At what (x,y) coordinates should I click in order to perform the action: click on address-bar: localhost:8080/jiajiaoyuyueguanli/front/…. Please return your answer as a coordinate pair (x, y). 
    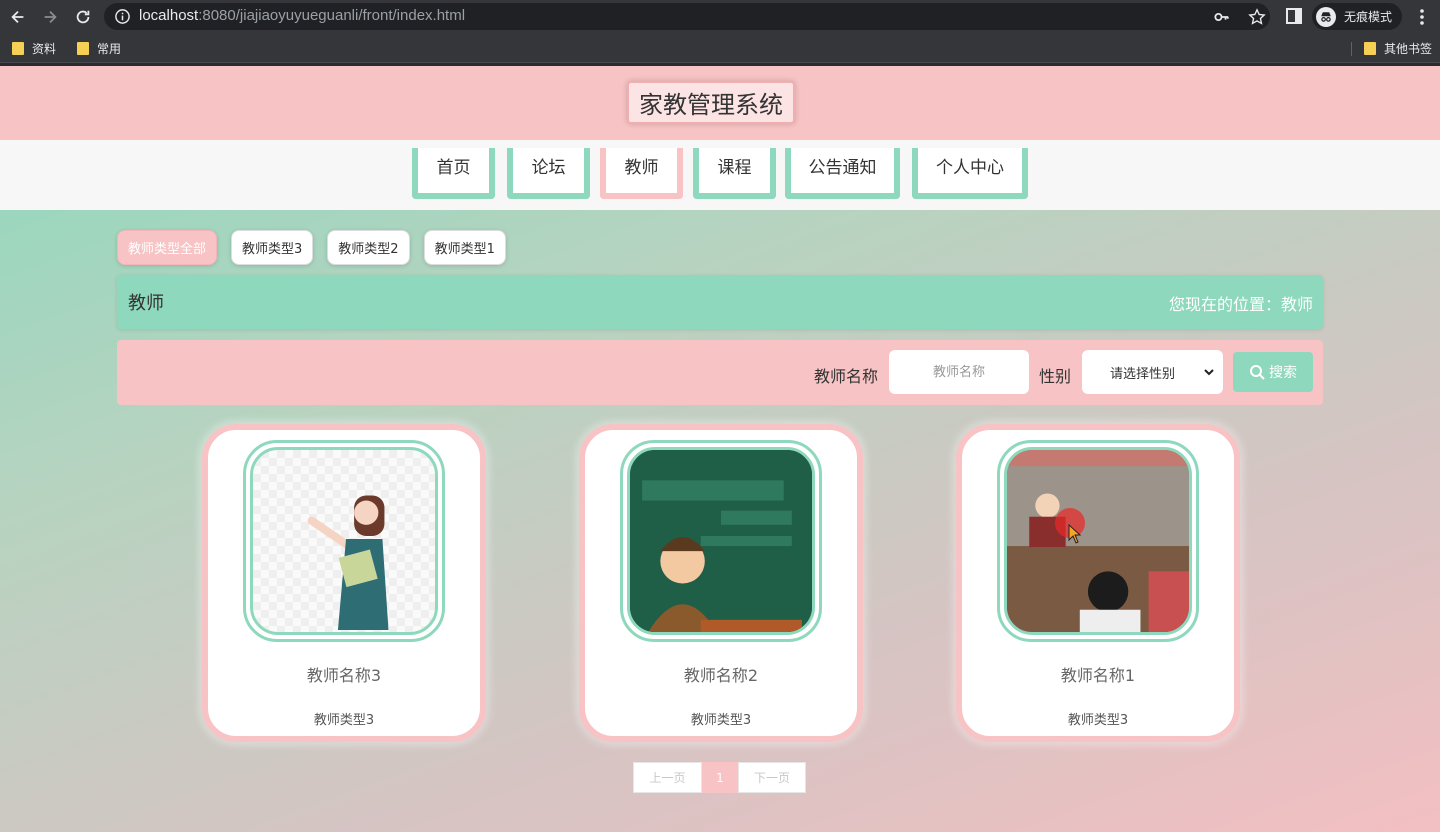
    Looking at the image, I should click on (687, 16).